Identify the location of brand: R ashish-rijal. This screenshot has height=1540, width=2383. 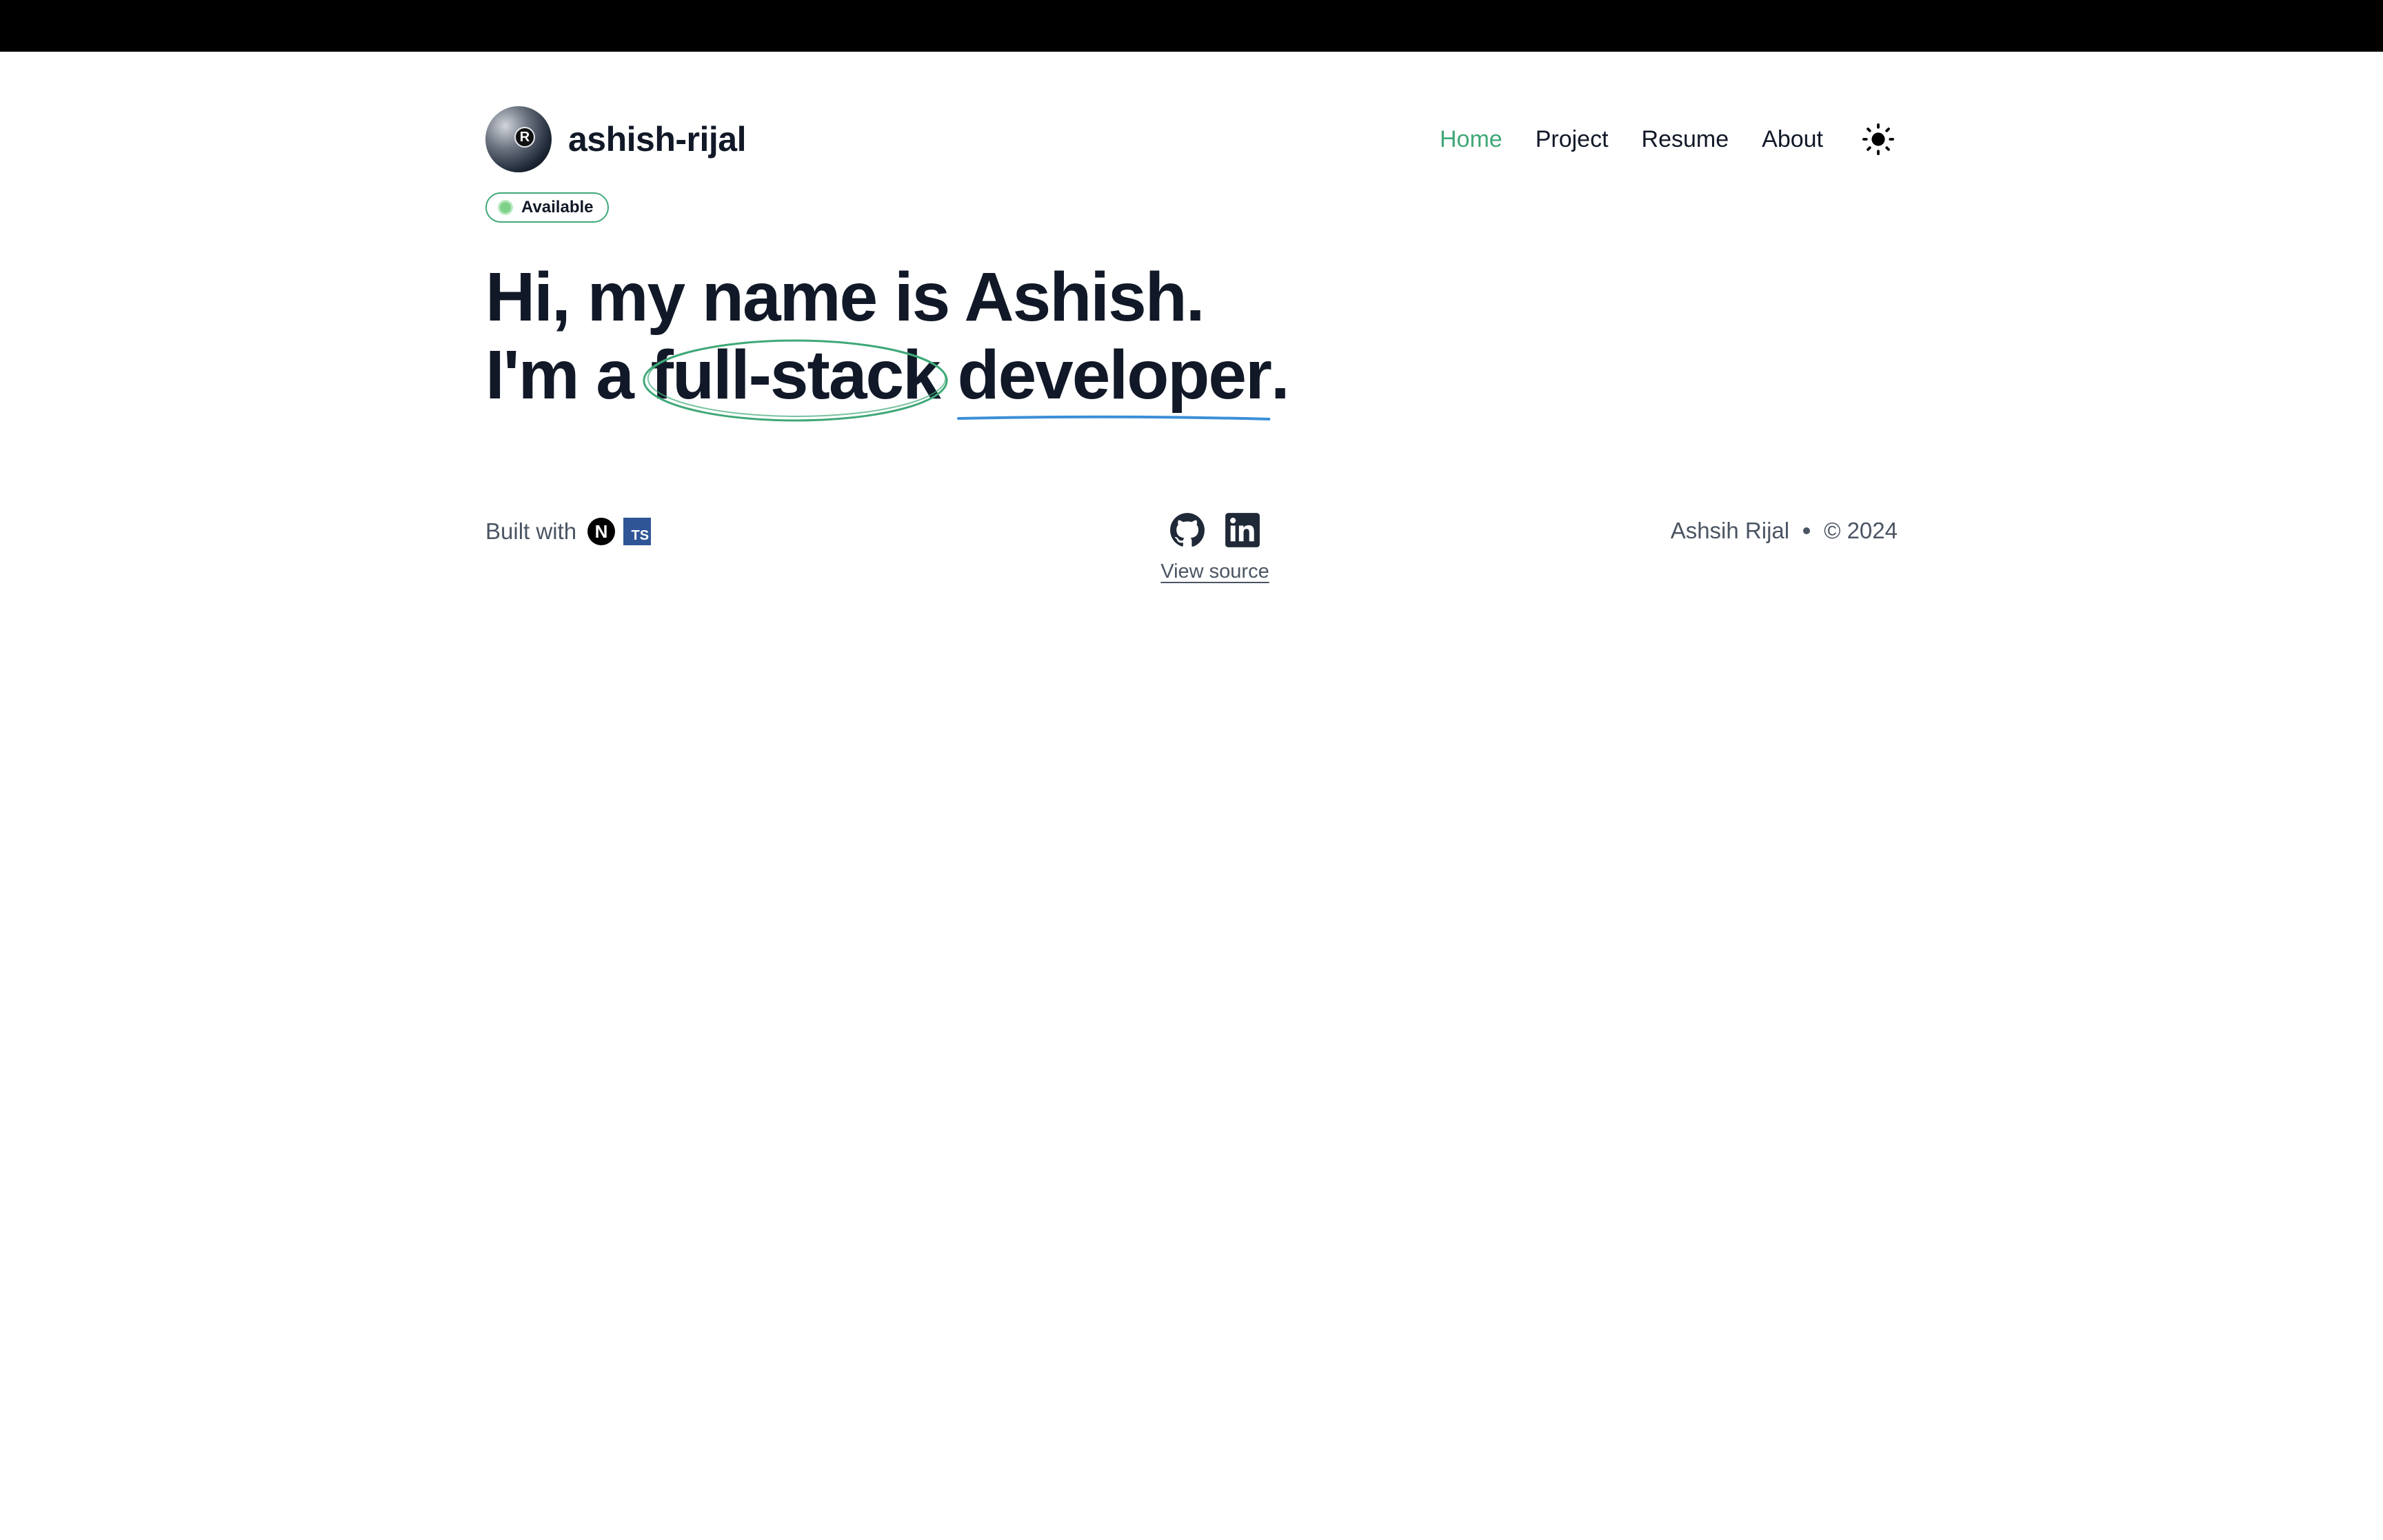
(616, 139).